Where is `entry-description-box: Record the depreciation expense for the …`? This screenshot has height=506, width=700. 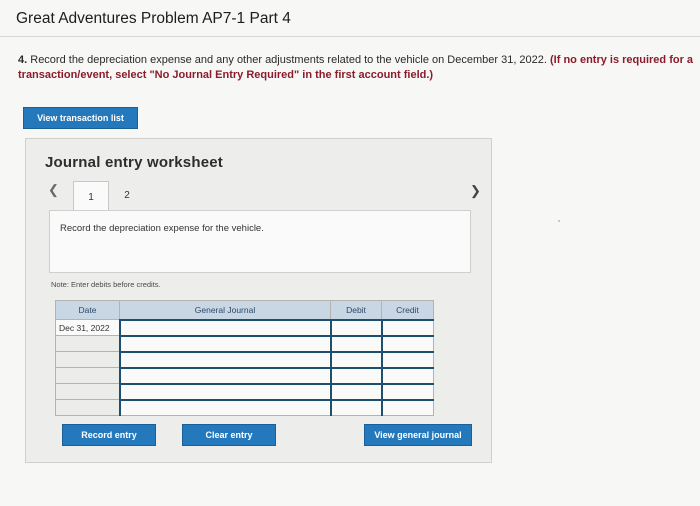
entry-description-box: Record the depreciation expense for the … is located at coordinates (260, 241).